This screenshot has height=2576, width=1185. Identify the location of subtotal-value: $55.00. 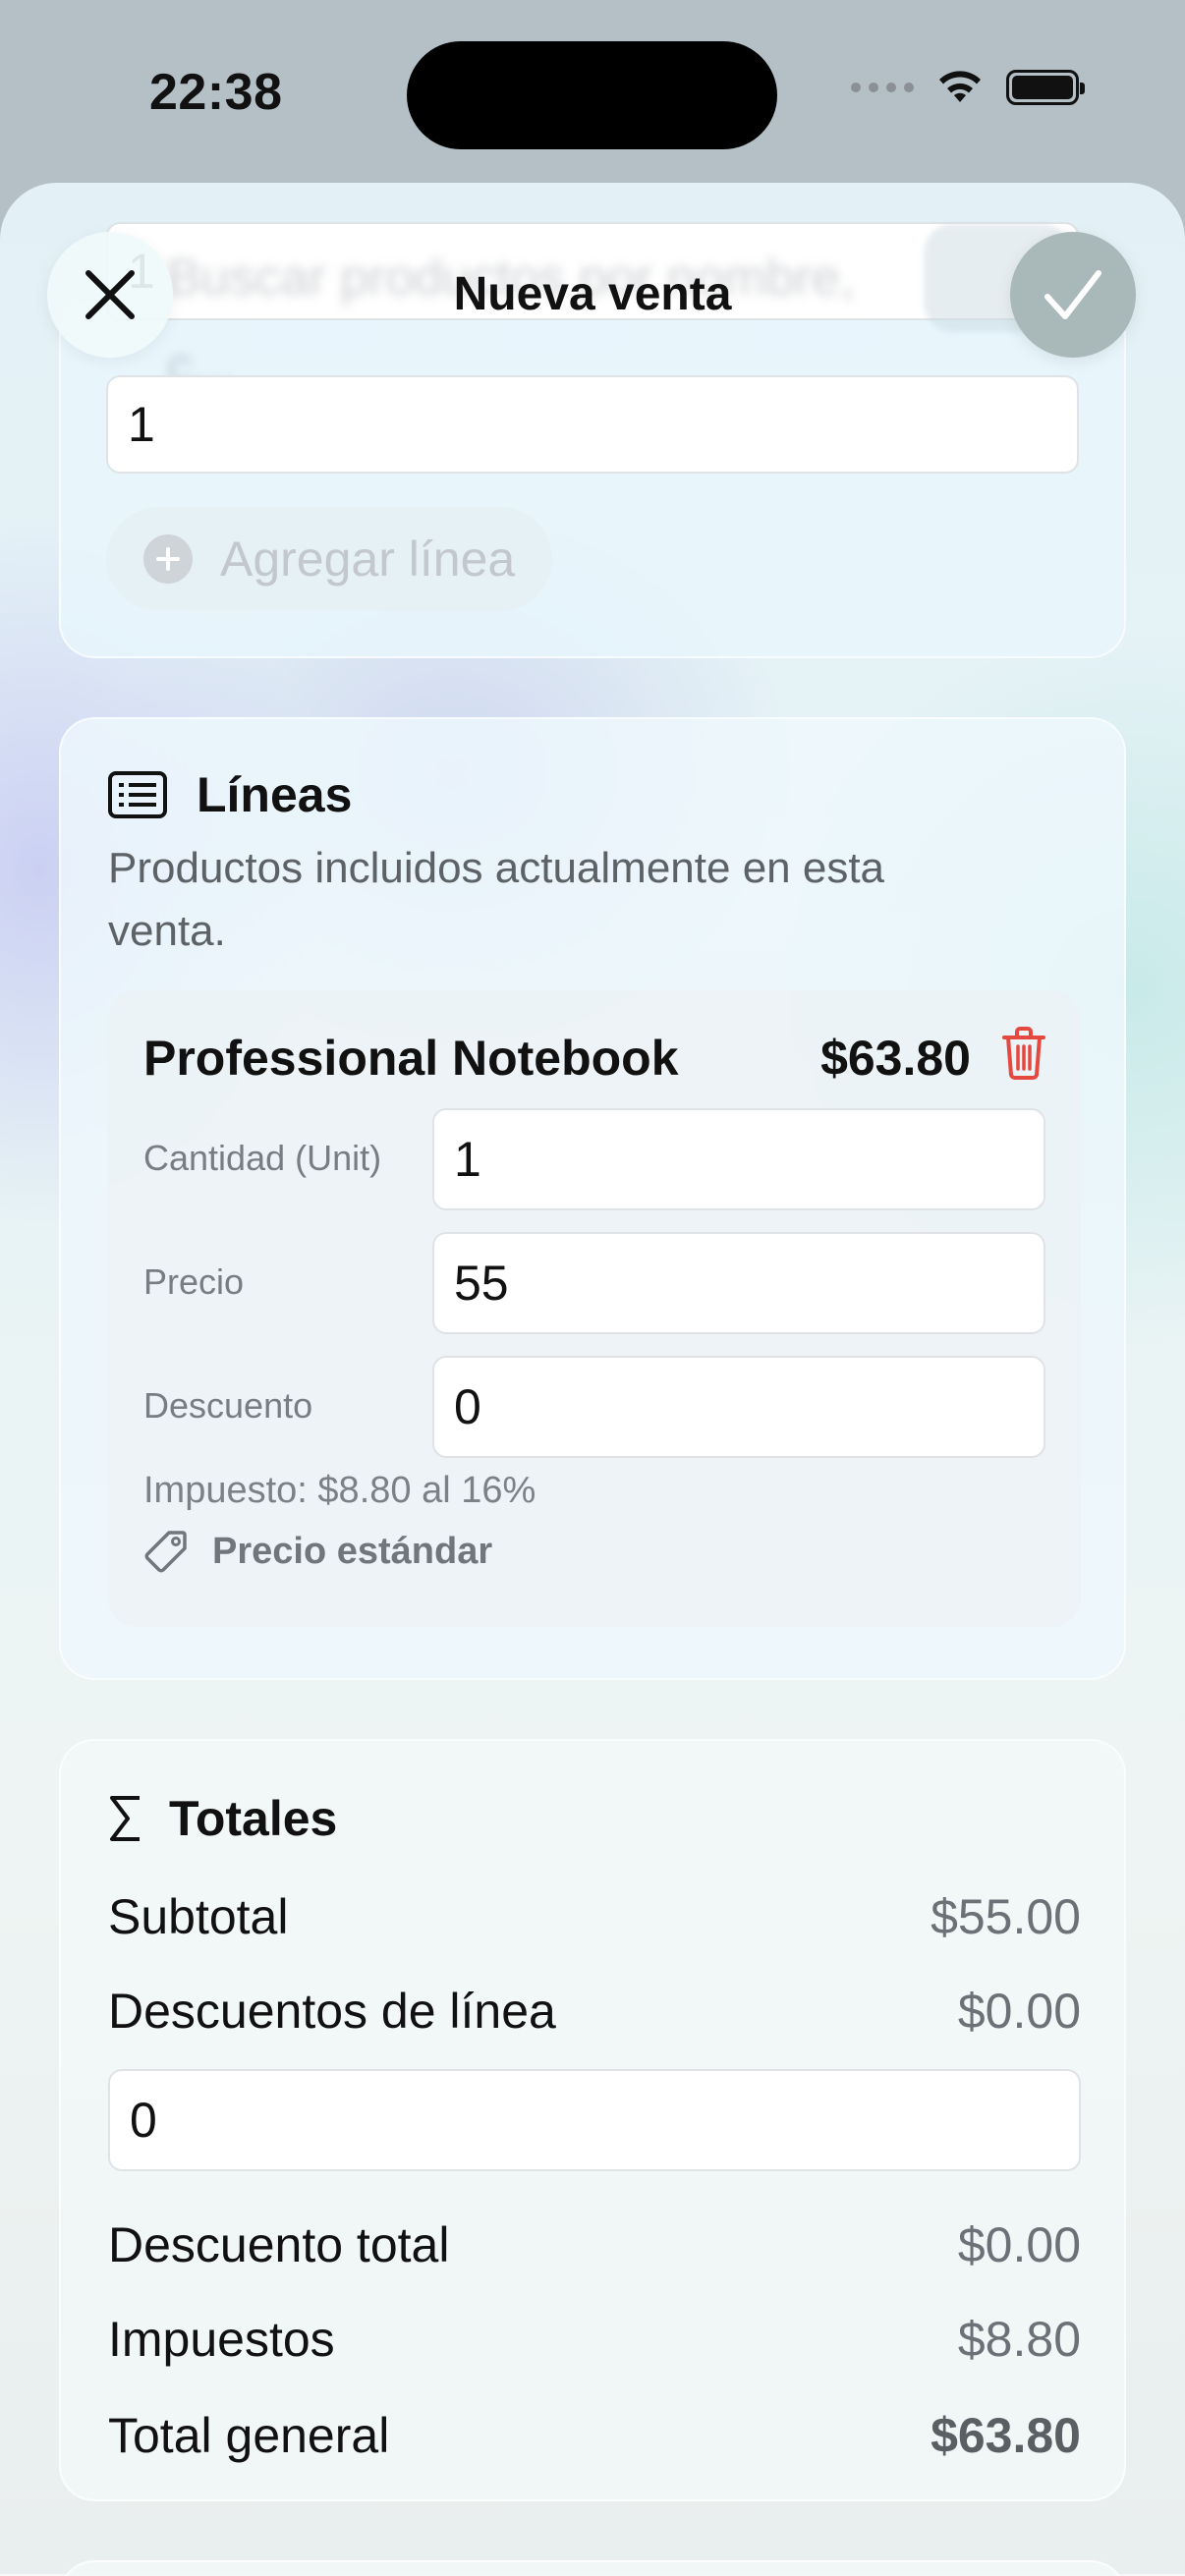
(1006, 1916).